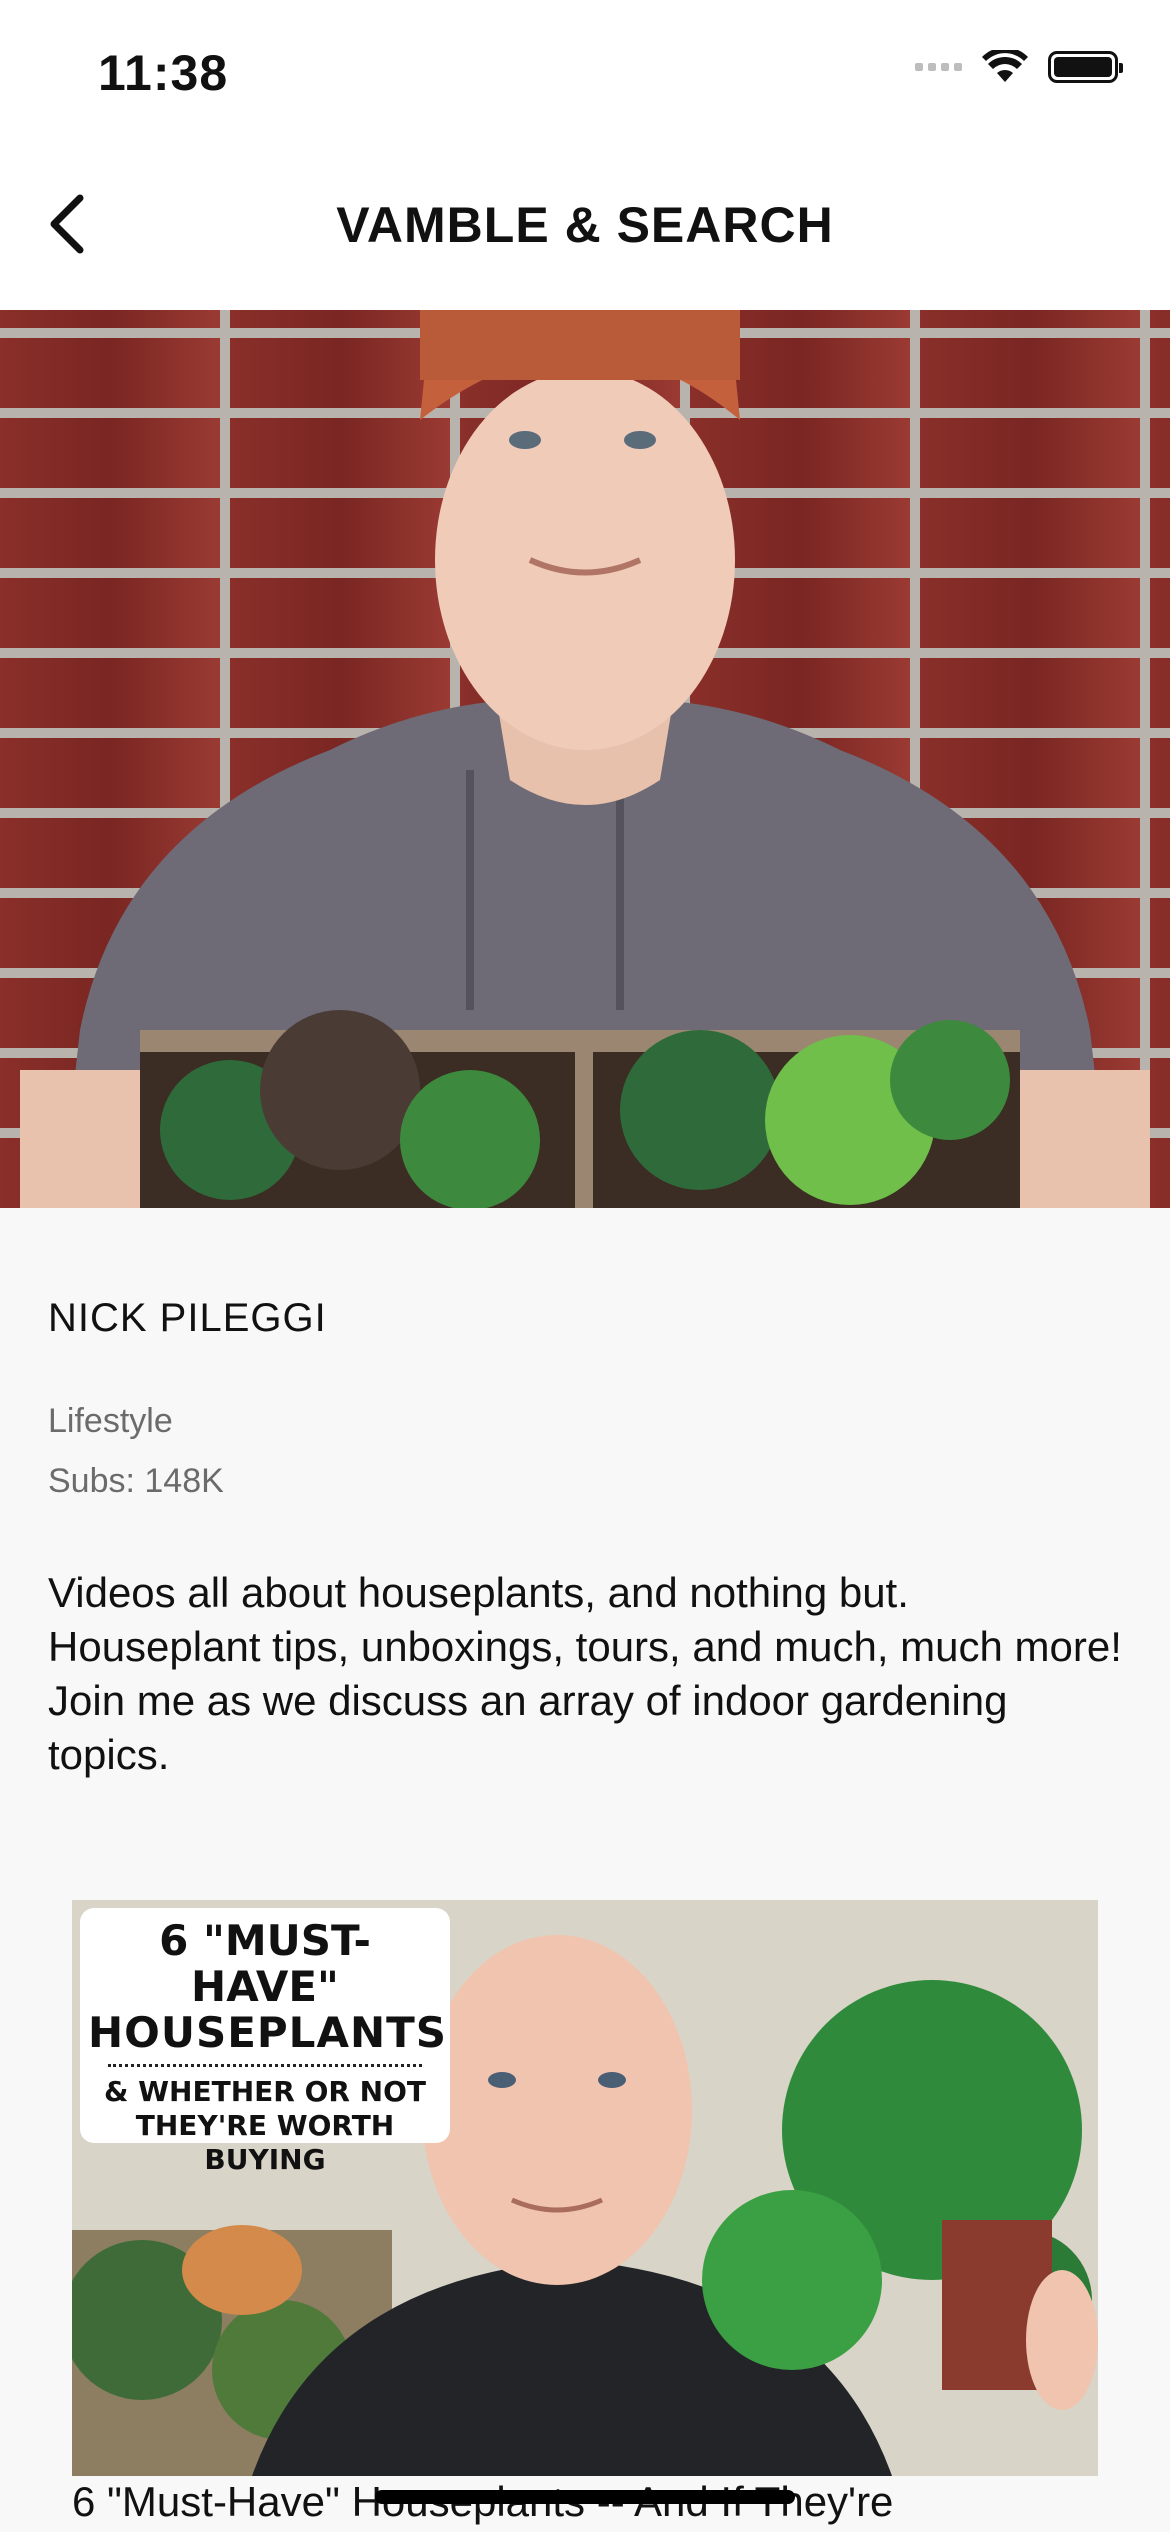 The image size is (1170, 2532). Describe the element at coordinates (265, 2142) in the screenshot. I see `thumbnail-caption-line4: THEY'RE WORTH BUYING` at that location.